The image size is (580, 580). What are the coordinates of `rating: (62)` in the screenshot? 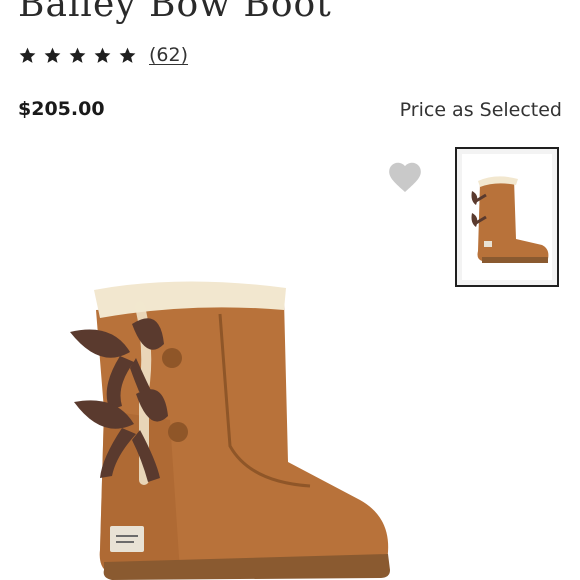 It's located at (103, 55).